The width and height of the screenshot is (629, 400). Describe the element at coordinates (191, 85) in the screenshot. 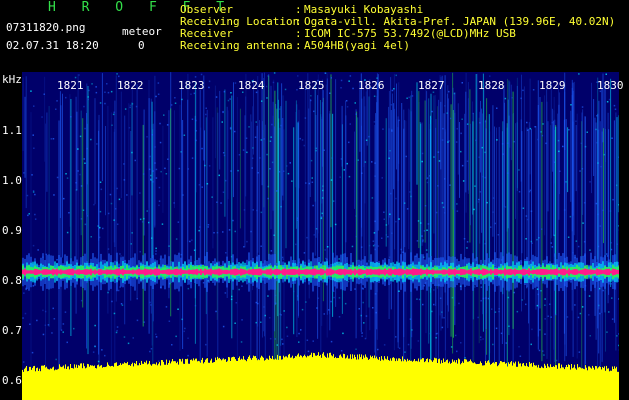

I see `x-tick-label: 1823` at that location.